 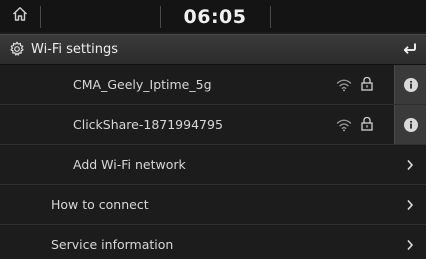 I want to click on network-name: CMA_Geely_Iptime_5g, so click(x=142, y=84).